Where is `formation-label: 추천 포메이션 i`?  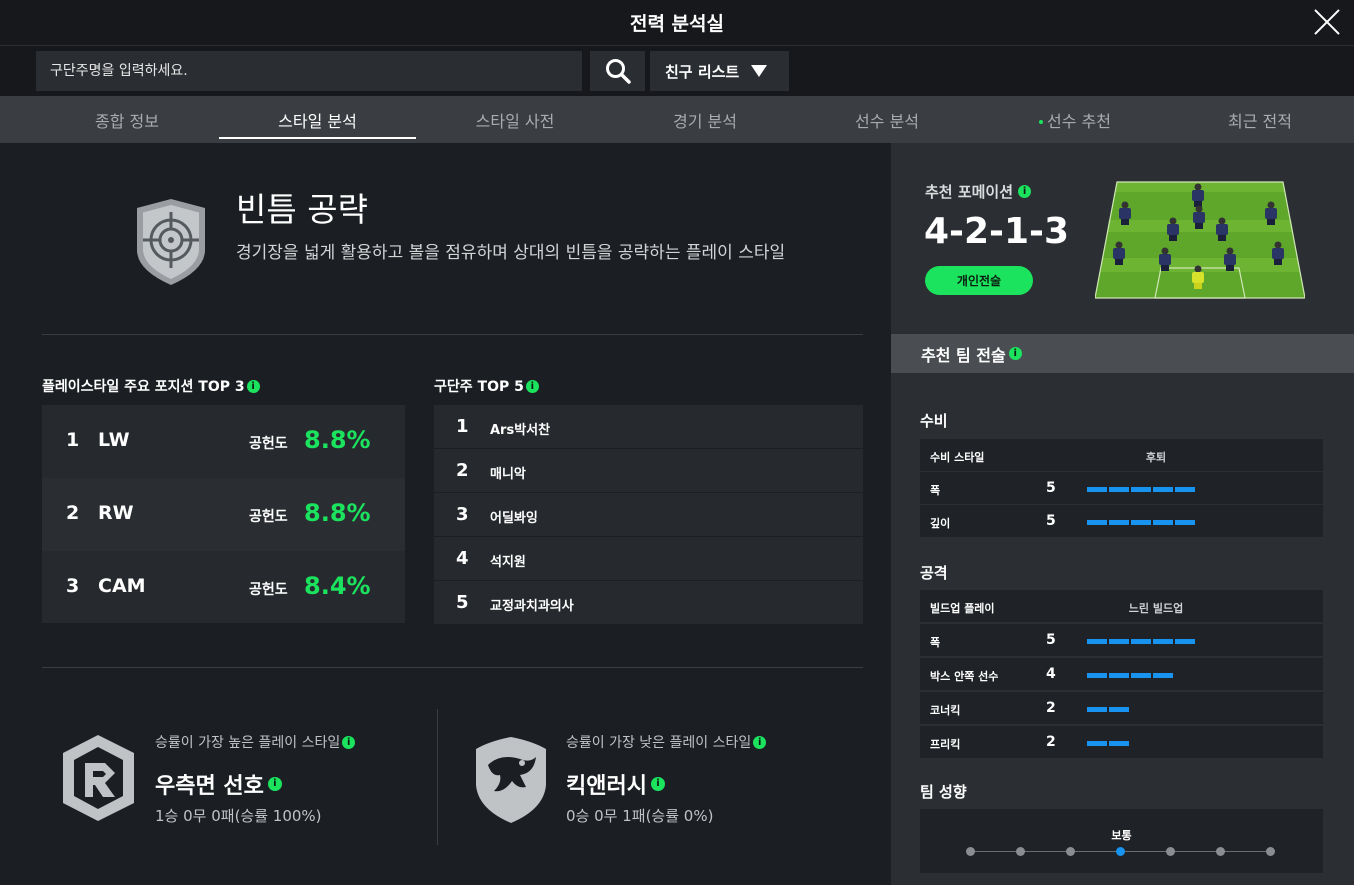 formation-label: 추천 포메이션 i is located at coordinates (978, 191).